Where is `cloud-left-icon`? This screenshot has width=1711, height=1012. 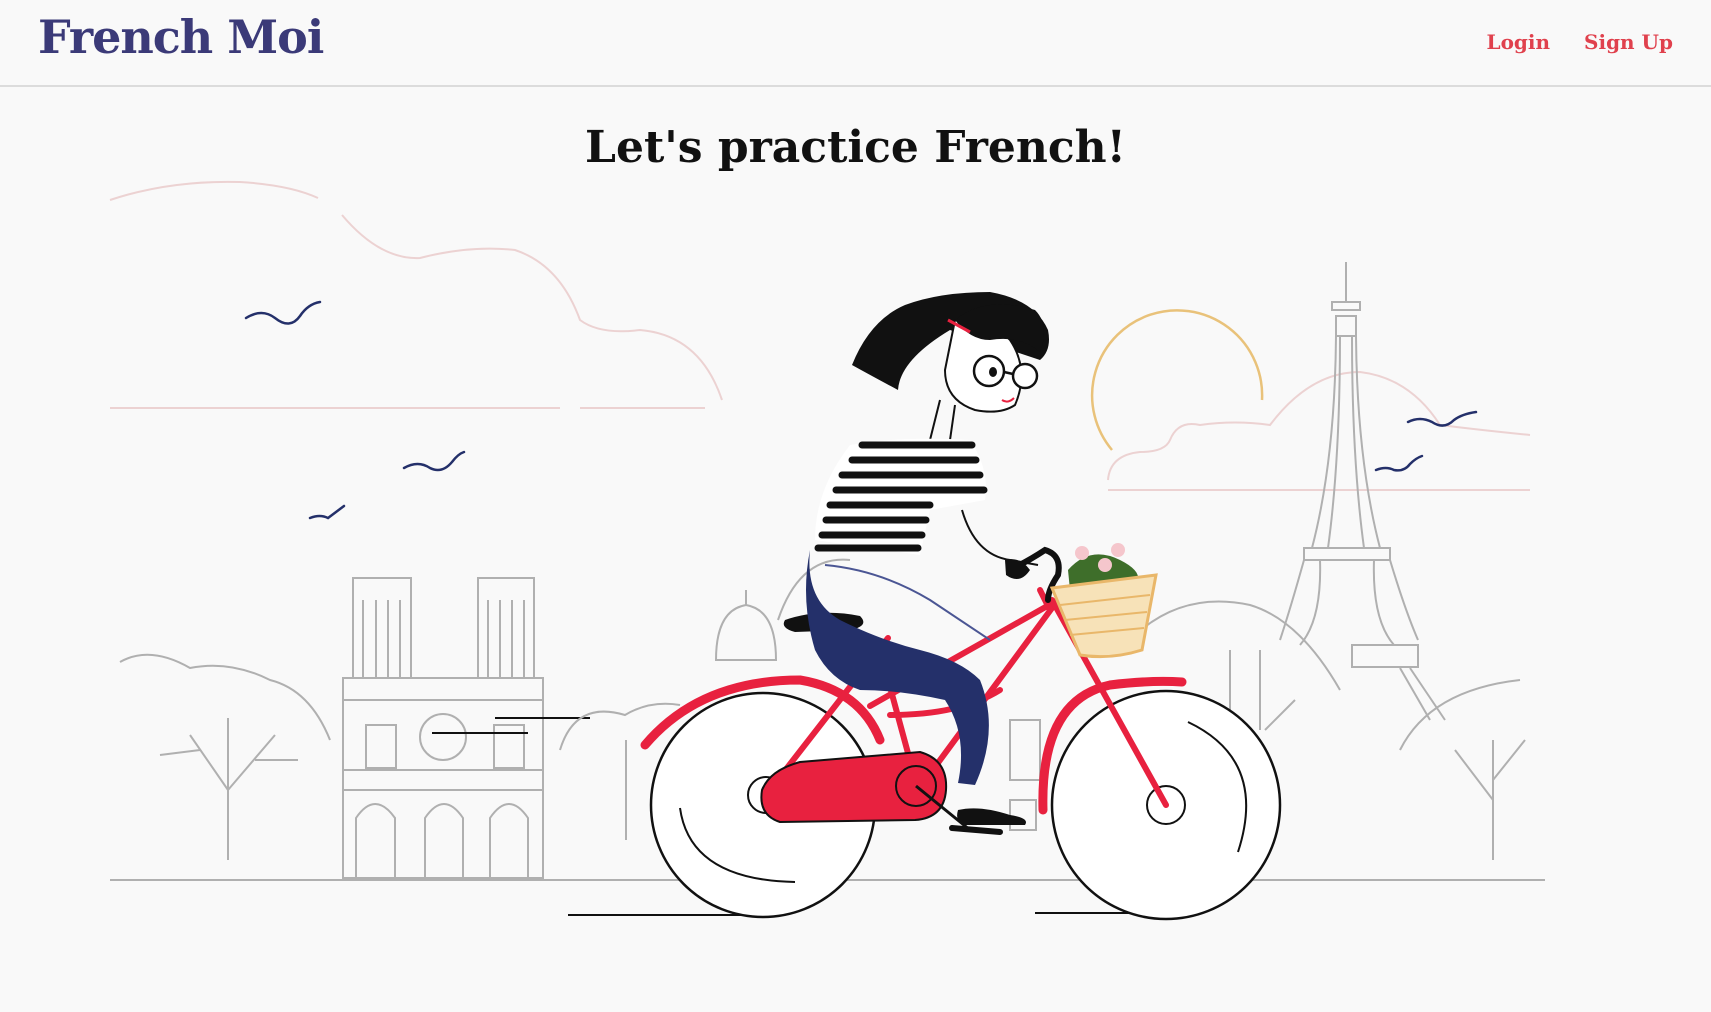
cloud-left-icon is located at coordinates (416, 294).